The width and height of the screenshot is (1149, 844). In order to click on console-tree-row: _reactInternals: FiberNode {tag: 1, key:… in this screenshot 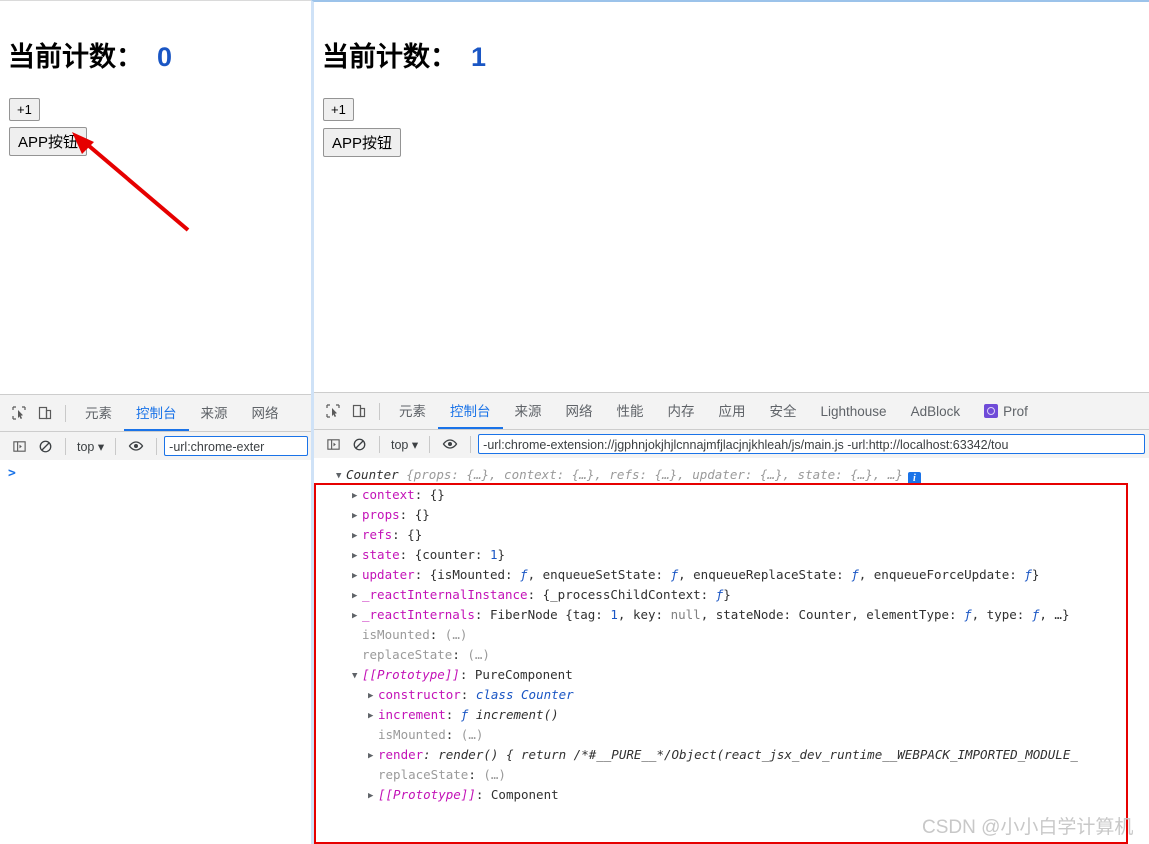, I will do `click(736, 615)`.